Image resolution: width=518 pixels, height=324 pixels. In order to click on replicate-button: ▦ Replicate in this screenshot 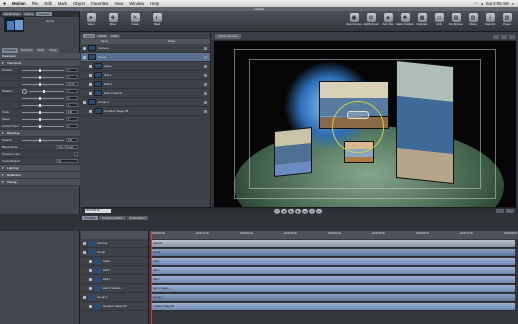, I will do `click(422, 19)`.